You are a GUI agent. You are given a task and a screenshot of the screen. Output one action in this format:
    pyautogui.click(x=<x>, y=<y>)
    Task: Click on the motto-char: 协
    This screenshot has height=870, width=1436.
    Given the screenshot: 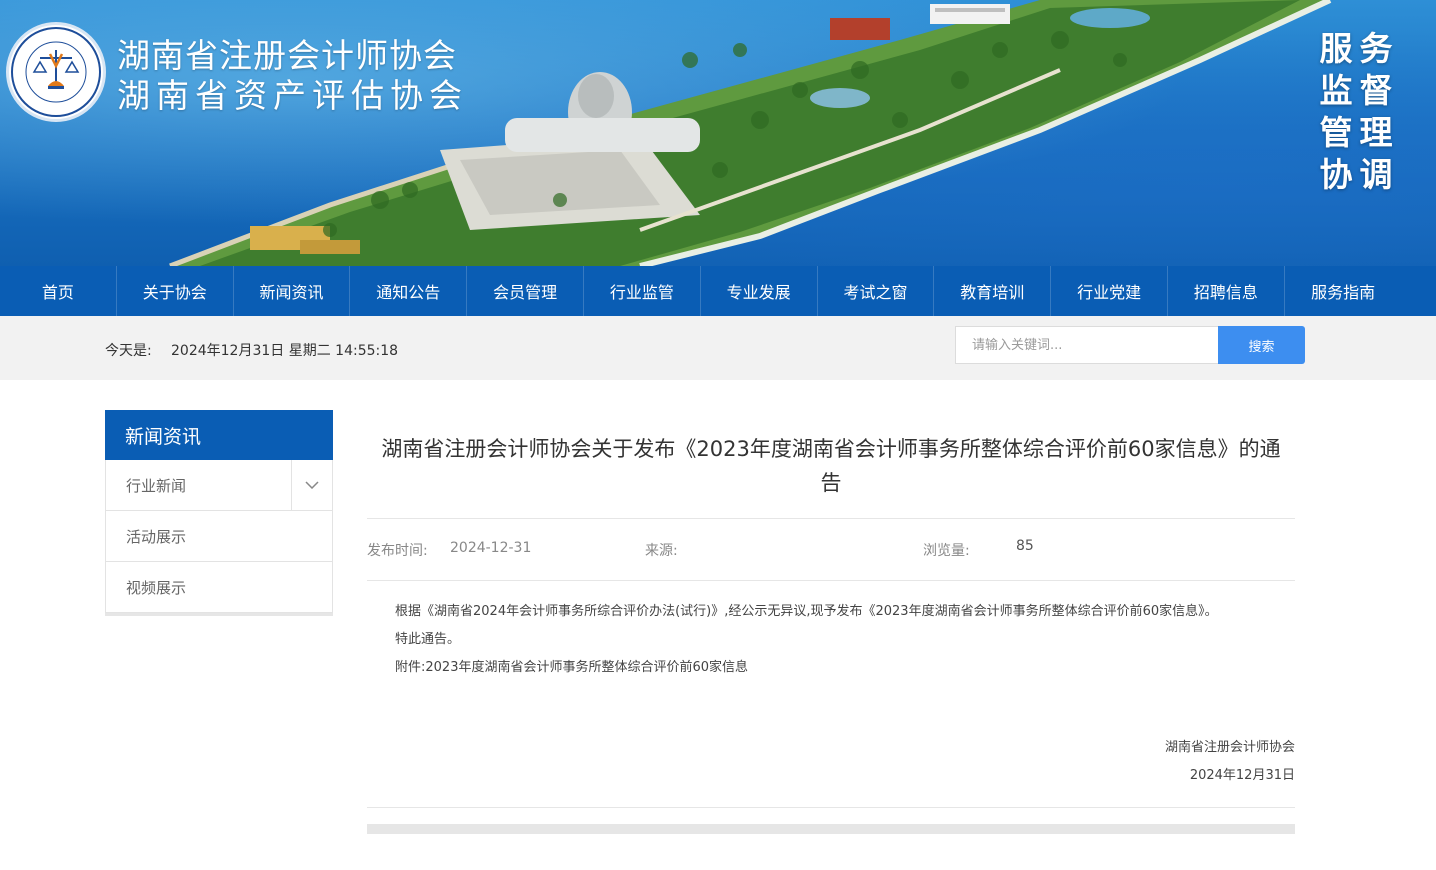 What is the action you would take?
    pyautogui.click(x=1336, y=174)
    